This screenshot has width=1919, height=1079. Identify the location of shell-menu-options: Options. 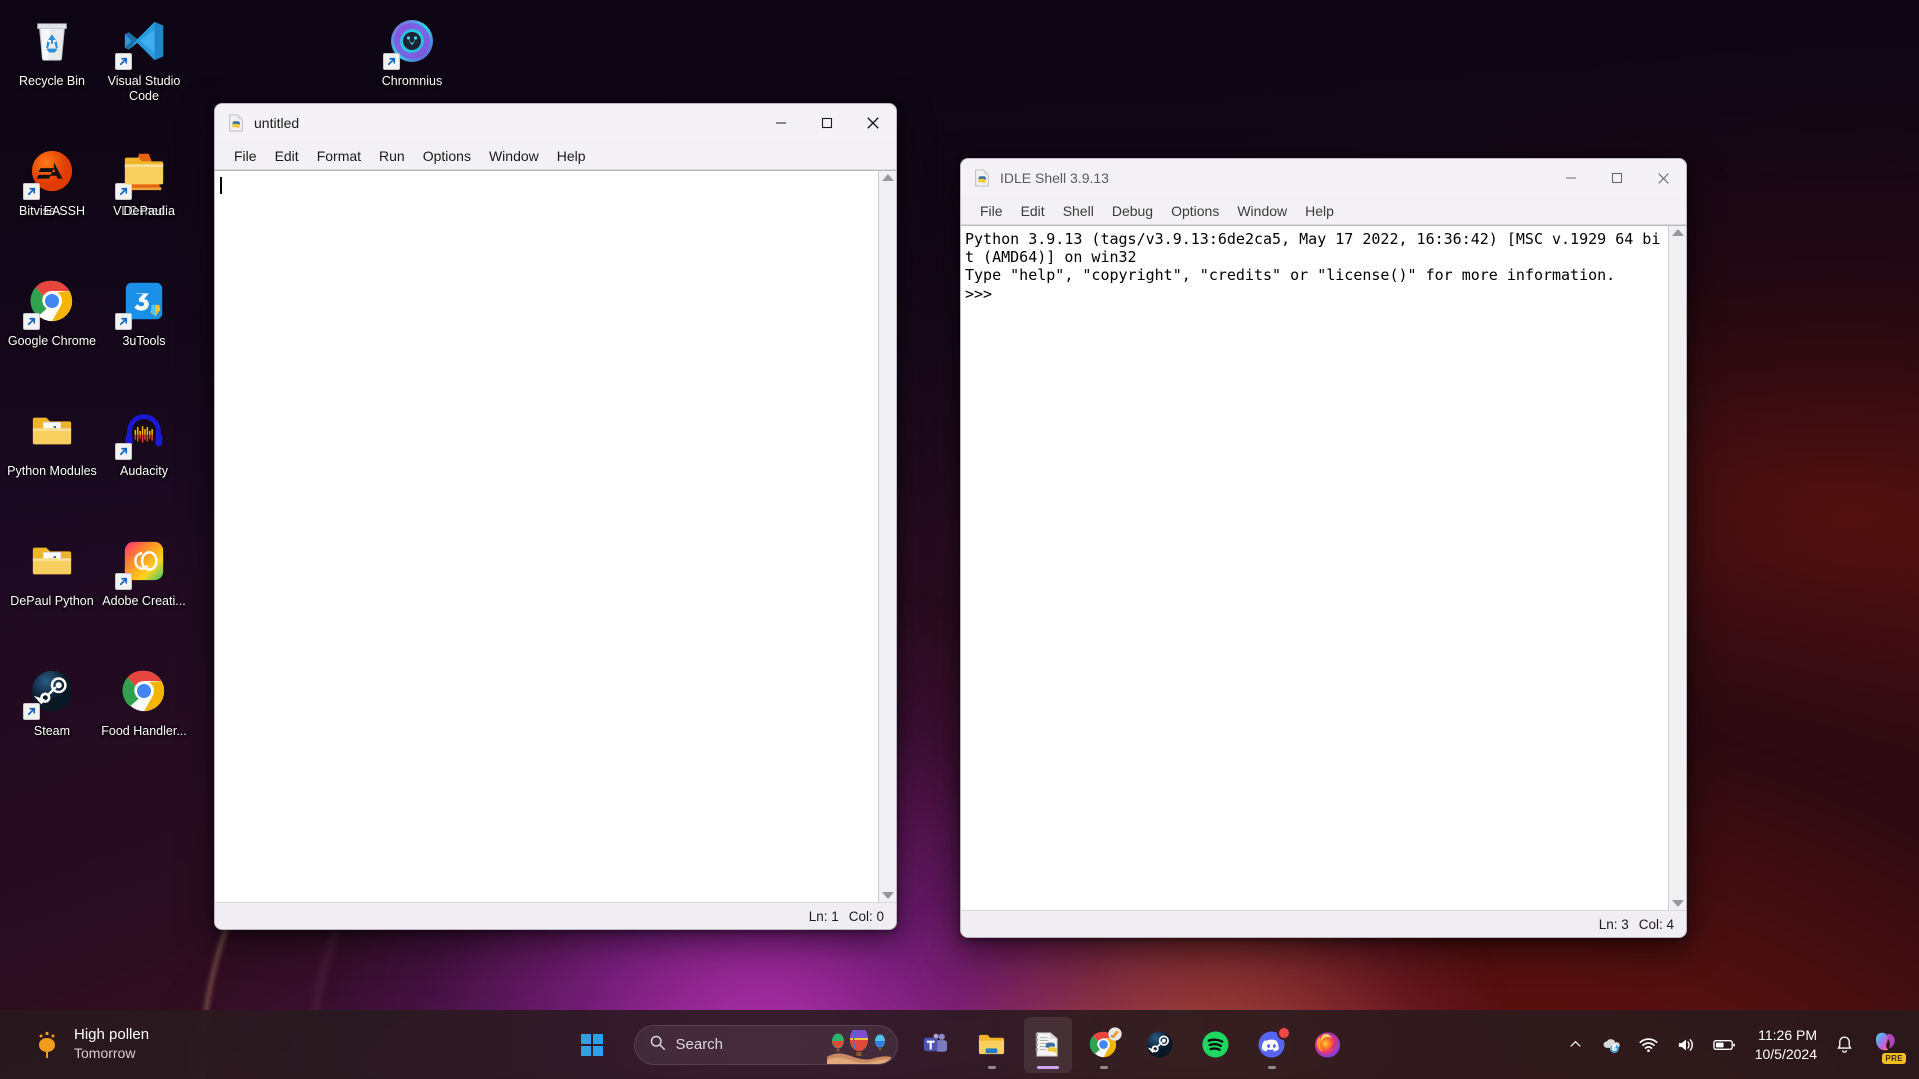
(1195, 211).